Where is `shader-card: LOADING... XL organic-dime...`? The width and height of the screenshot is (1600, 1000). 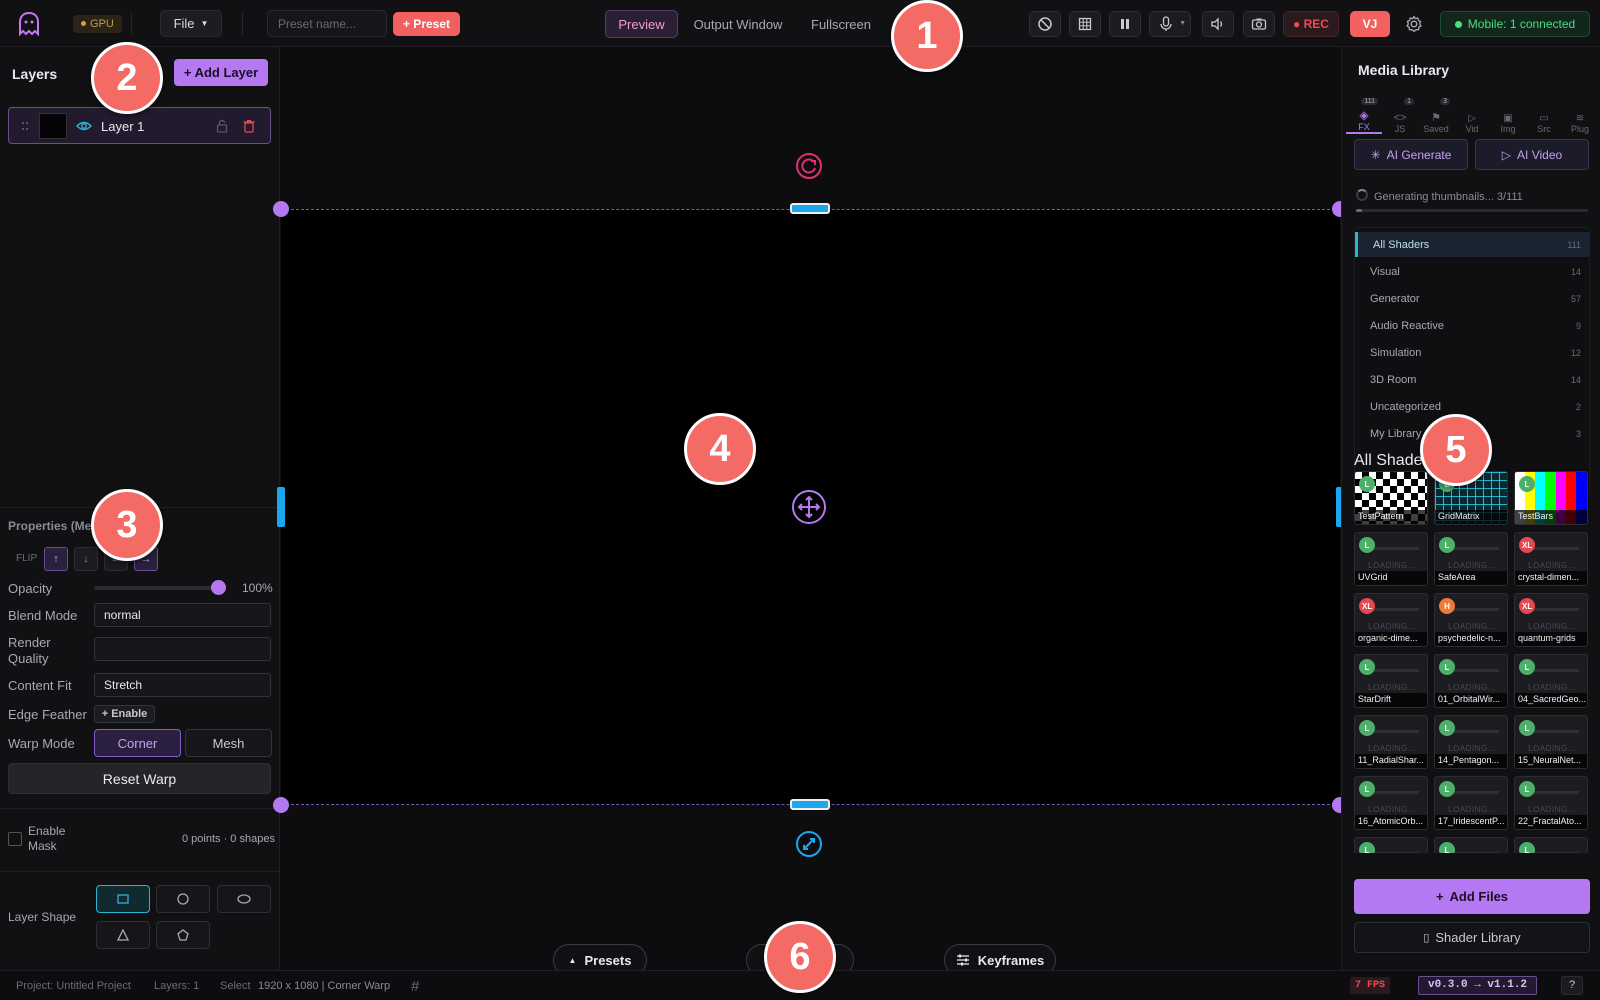 shader-card: LOADING... XL organic-dime... is located at coordinates (1391, 620).